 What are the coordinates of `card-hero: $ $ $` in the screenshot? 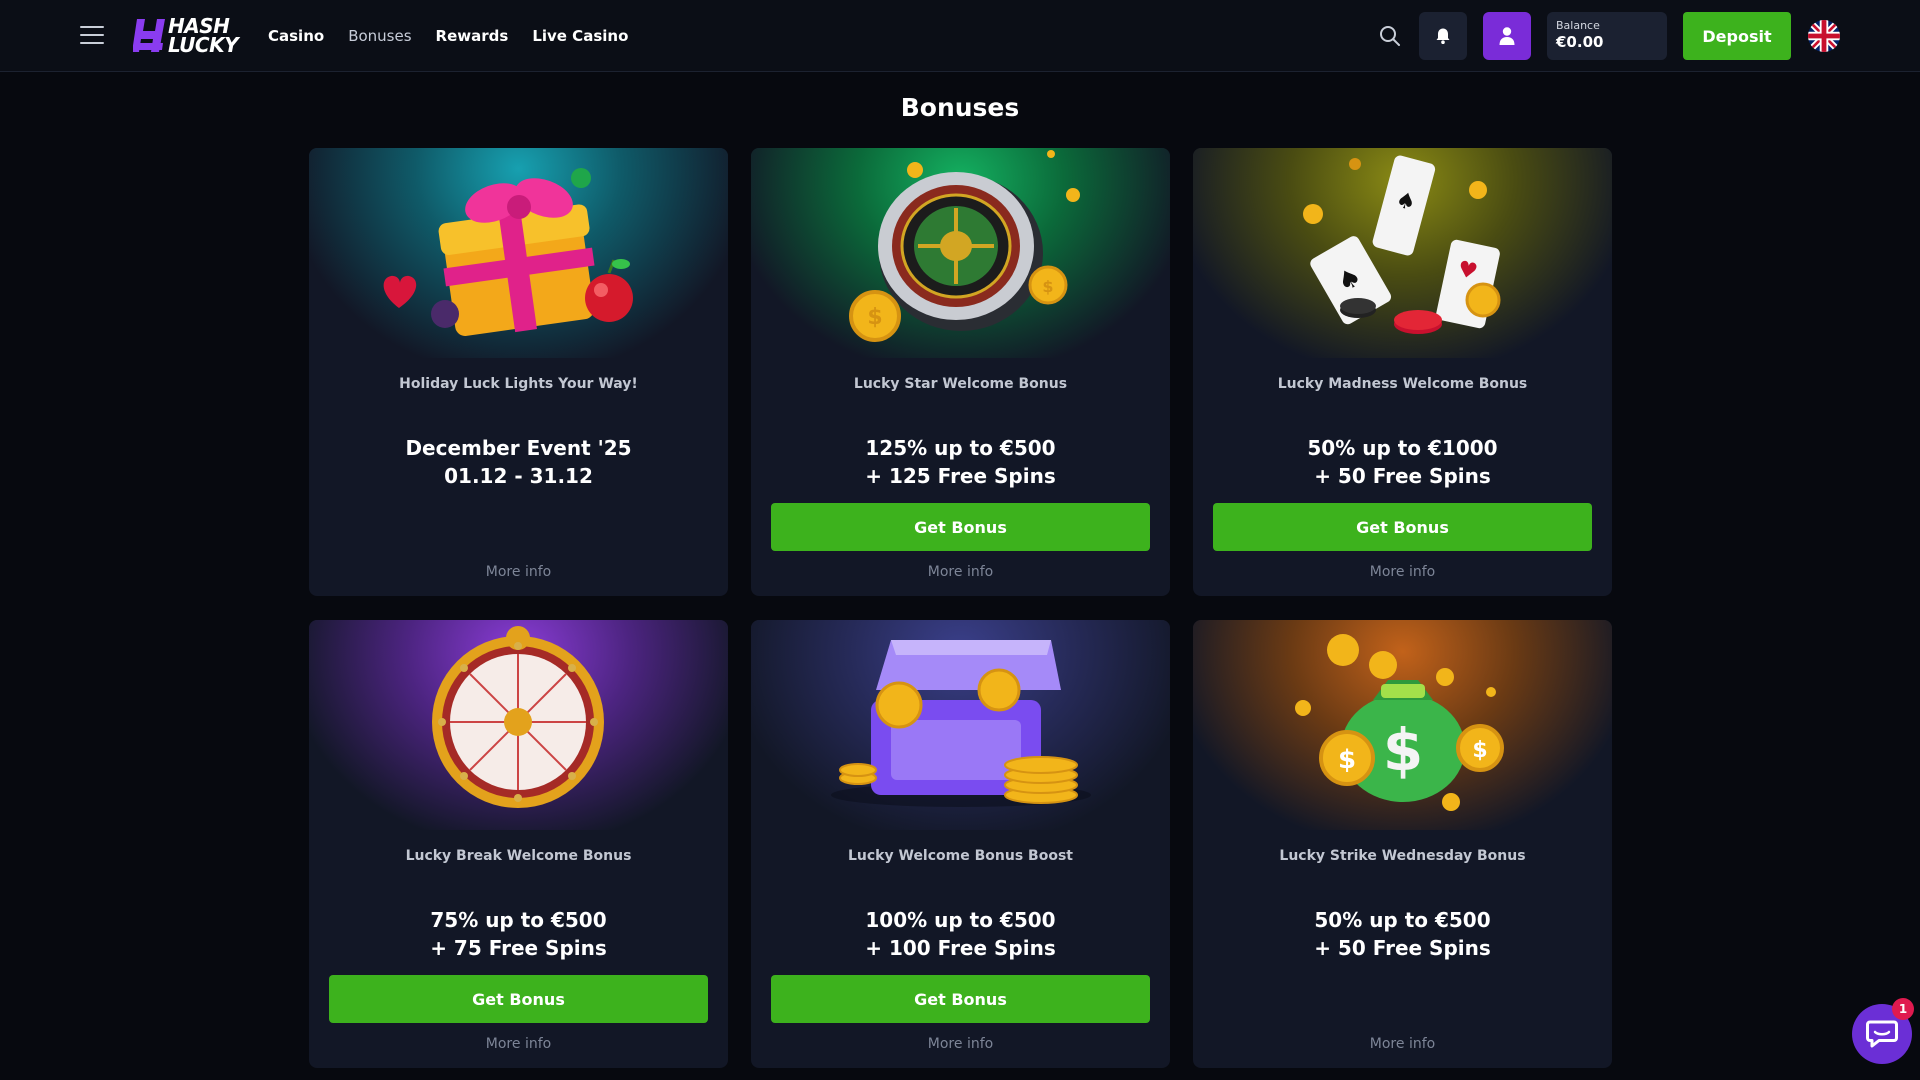 It's located at (1402, 725).